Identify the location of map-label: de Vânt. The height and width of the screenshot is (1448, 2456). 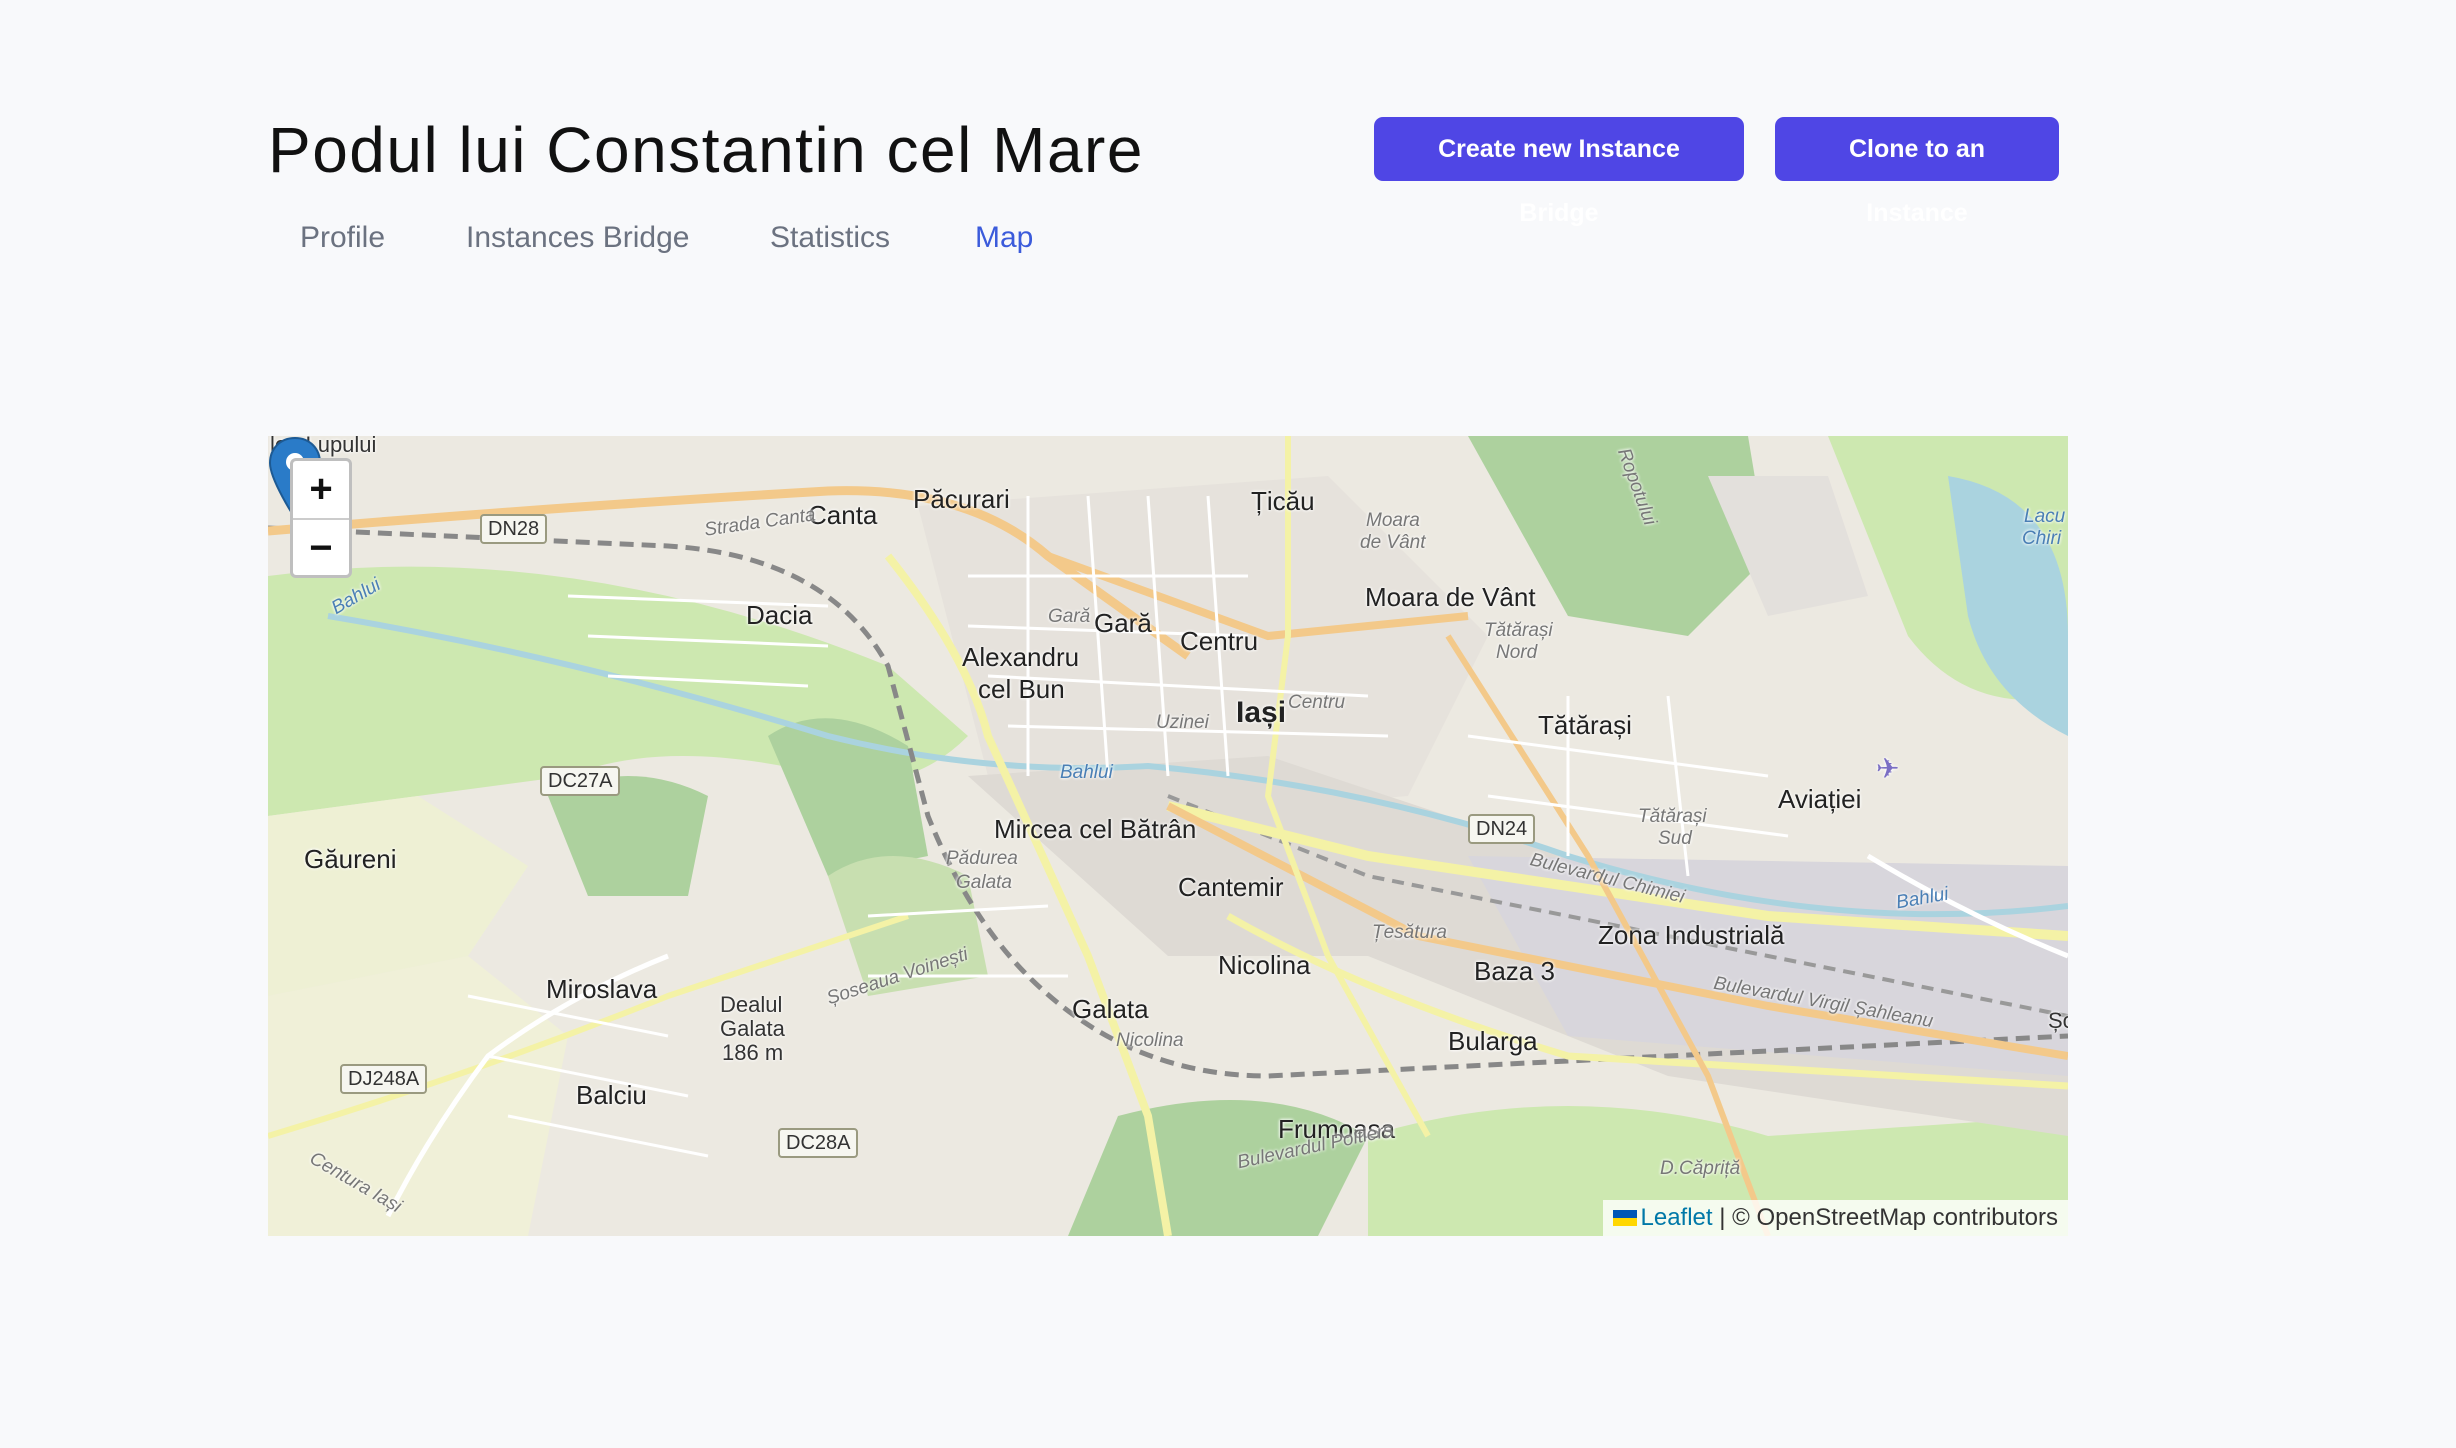
(1393, 542).